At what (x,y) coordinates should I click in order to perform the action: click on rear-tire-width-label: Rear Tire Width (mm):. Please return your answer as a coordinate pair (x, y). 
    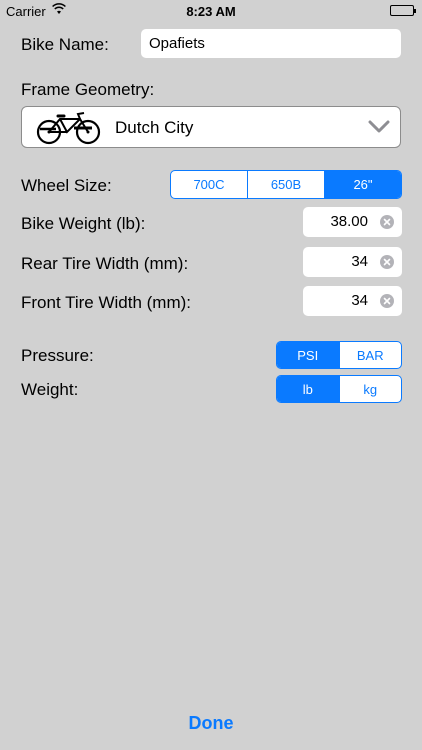
    Looking at the image, I should click on (105, 263).